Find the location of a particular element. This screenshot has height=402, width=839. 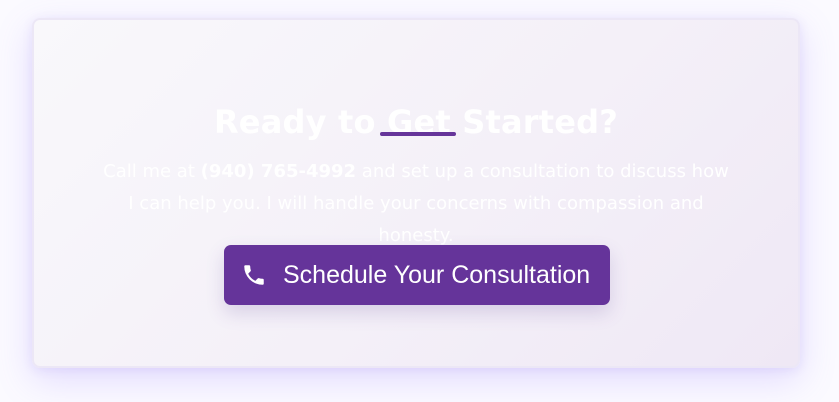

phone-number-link: (940) 765-4992 is located at coordinates (278, 171).